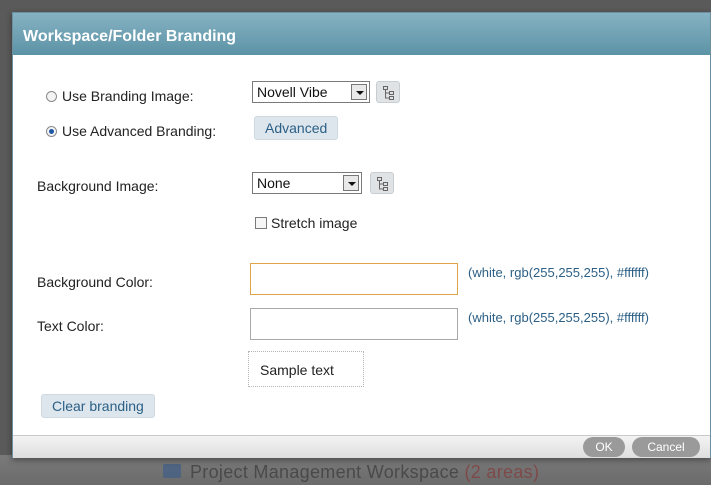 The image size is (711, 485). I want to click on background-image-label: Background Image:, so click(98, 186).